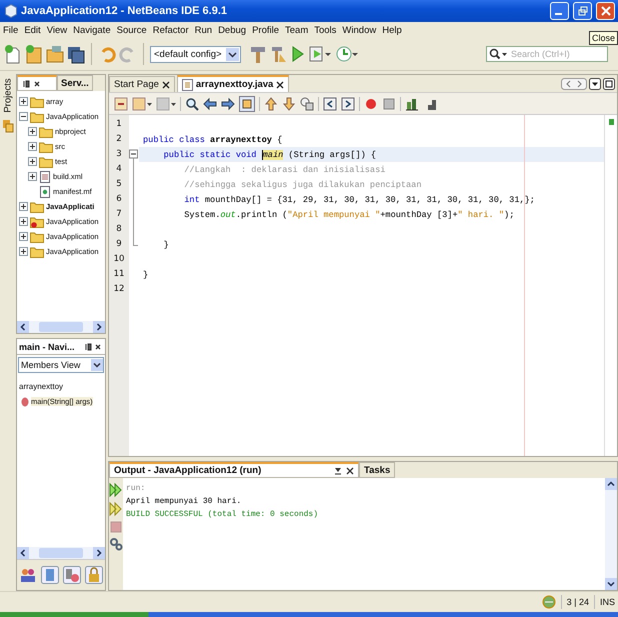  I want to click on editor-tab: arraynexttoy.java, so click(233, 83).